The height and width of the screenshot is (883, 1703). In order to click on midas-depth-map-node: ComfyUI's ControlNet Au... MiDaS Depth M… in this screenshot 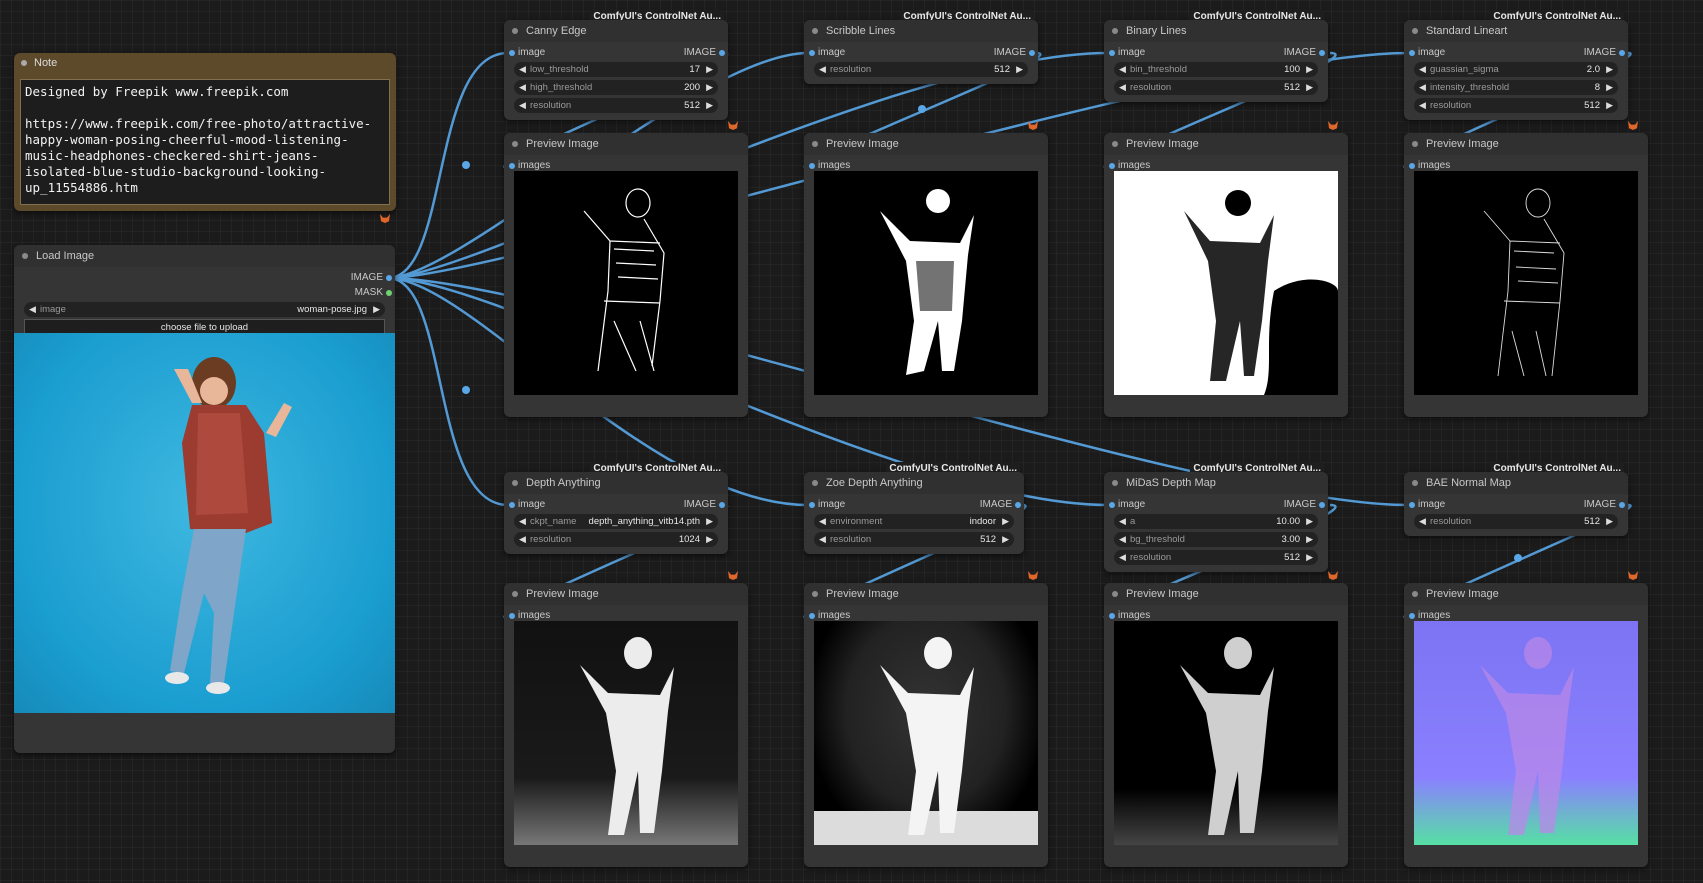, I will do `click(1216, 517)`.